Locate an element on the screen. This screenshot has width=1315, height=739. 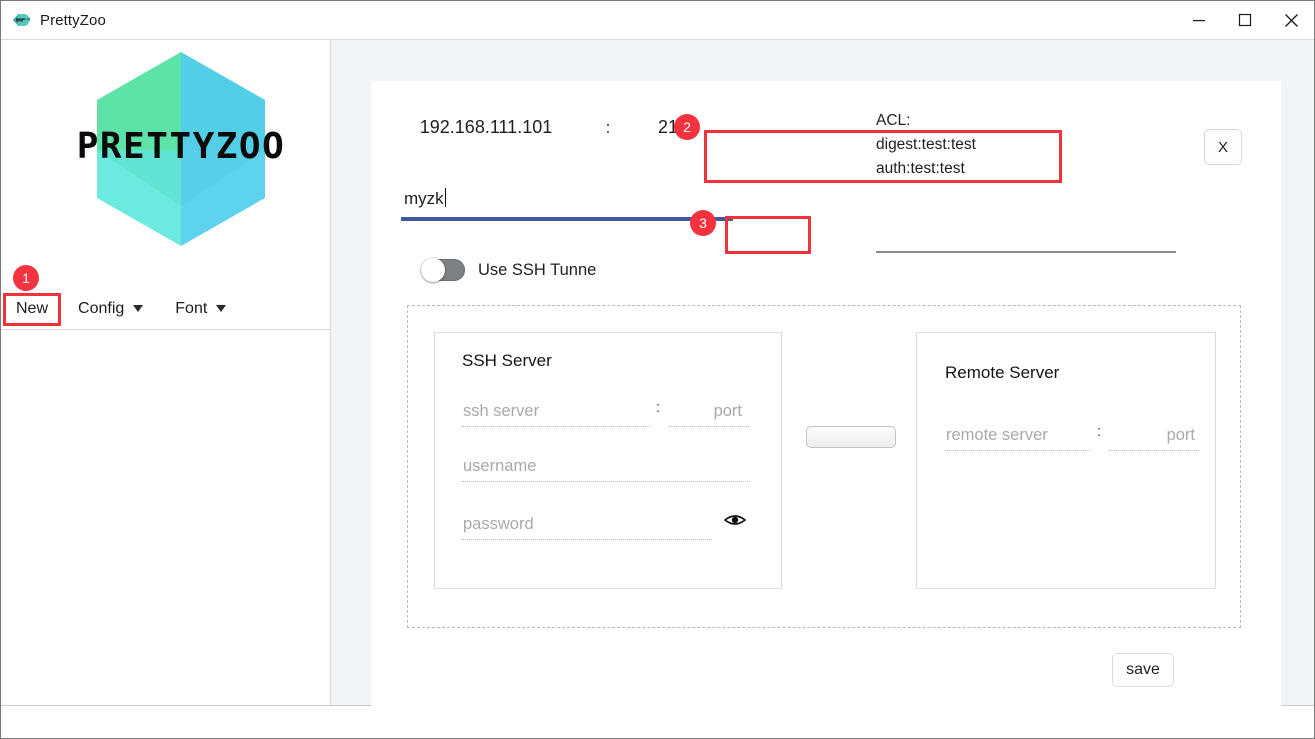
ssh-tunnel-toggle-row: Use SSH Tunne is located at coordinates (509, 270).